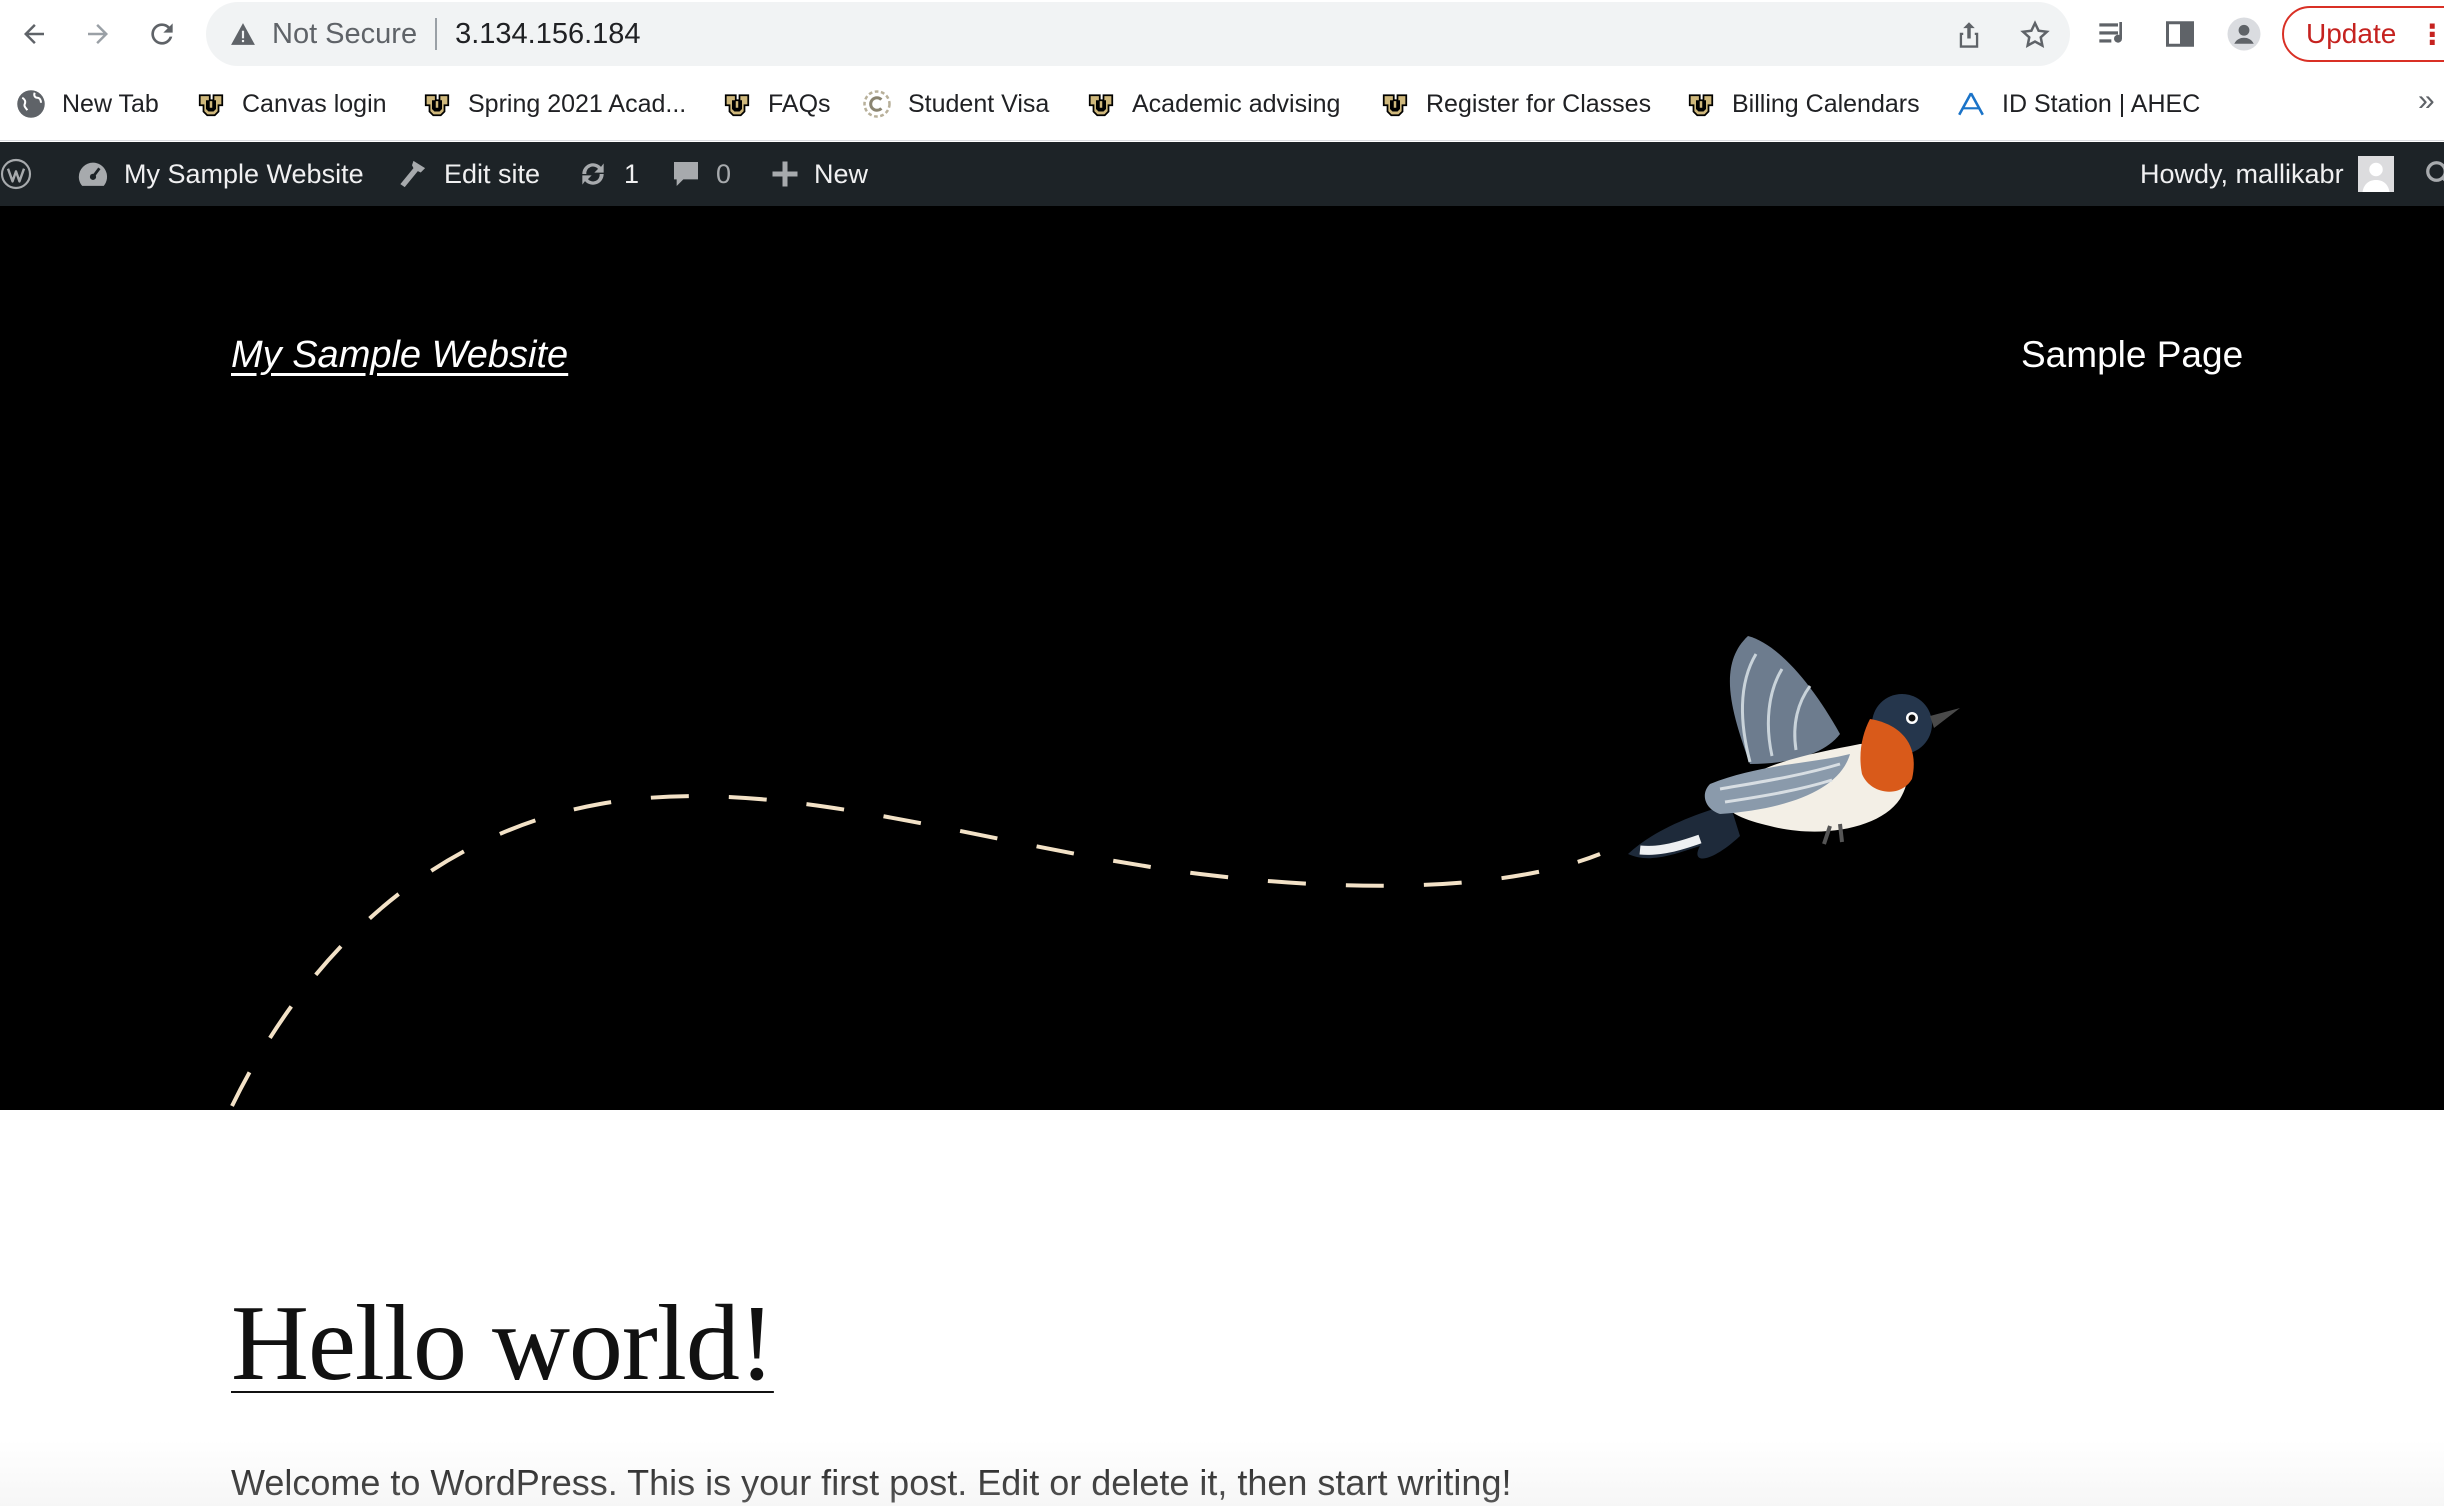 The image size is (2444, 1506). Describe the element at coordinates (436, 34) in the screenshot. I see `omnibox-divider` at that location.